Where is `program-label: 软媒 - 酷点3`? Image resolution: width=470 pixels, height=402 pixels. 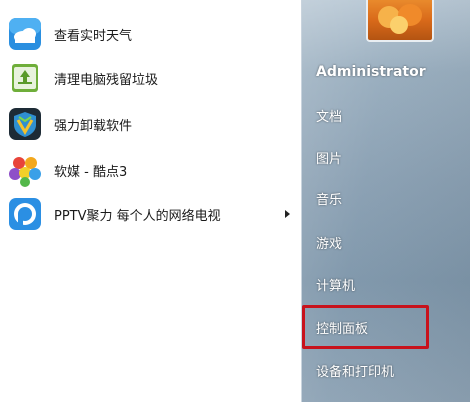 program-label: 软媒 - 酷点3 is located at coordinates (91, 172).